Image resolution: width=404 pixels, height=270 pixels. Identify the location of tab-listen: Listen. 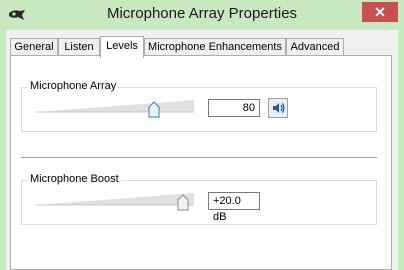
(79, 47).